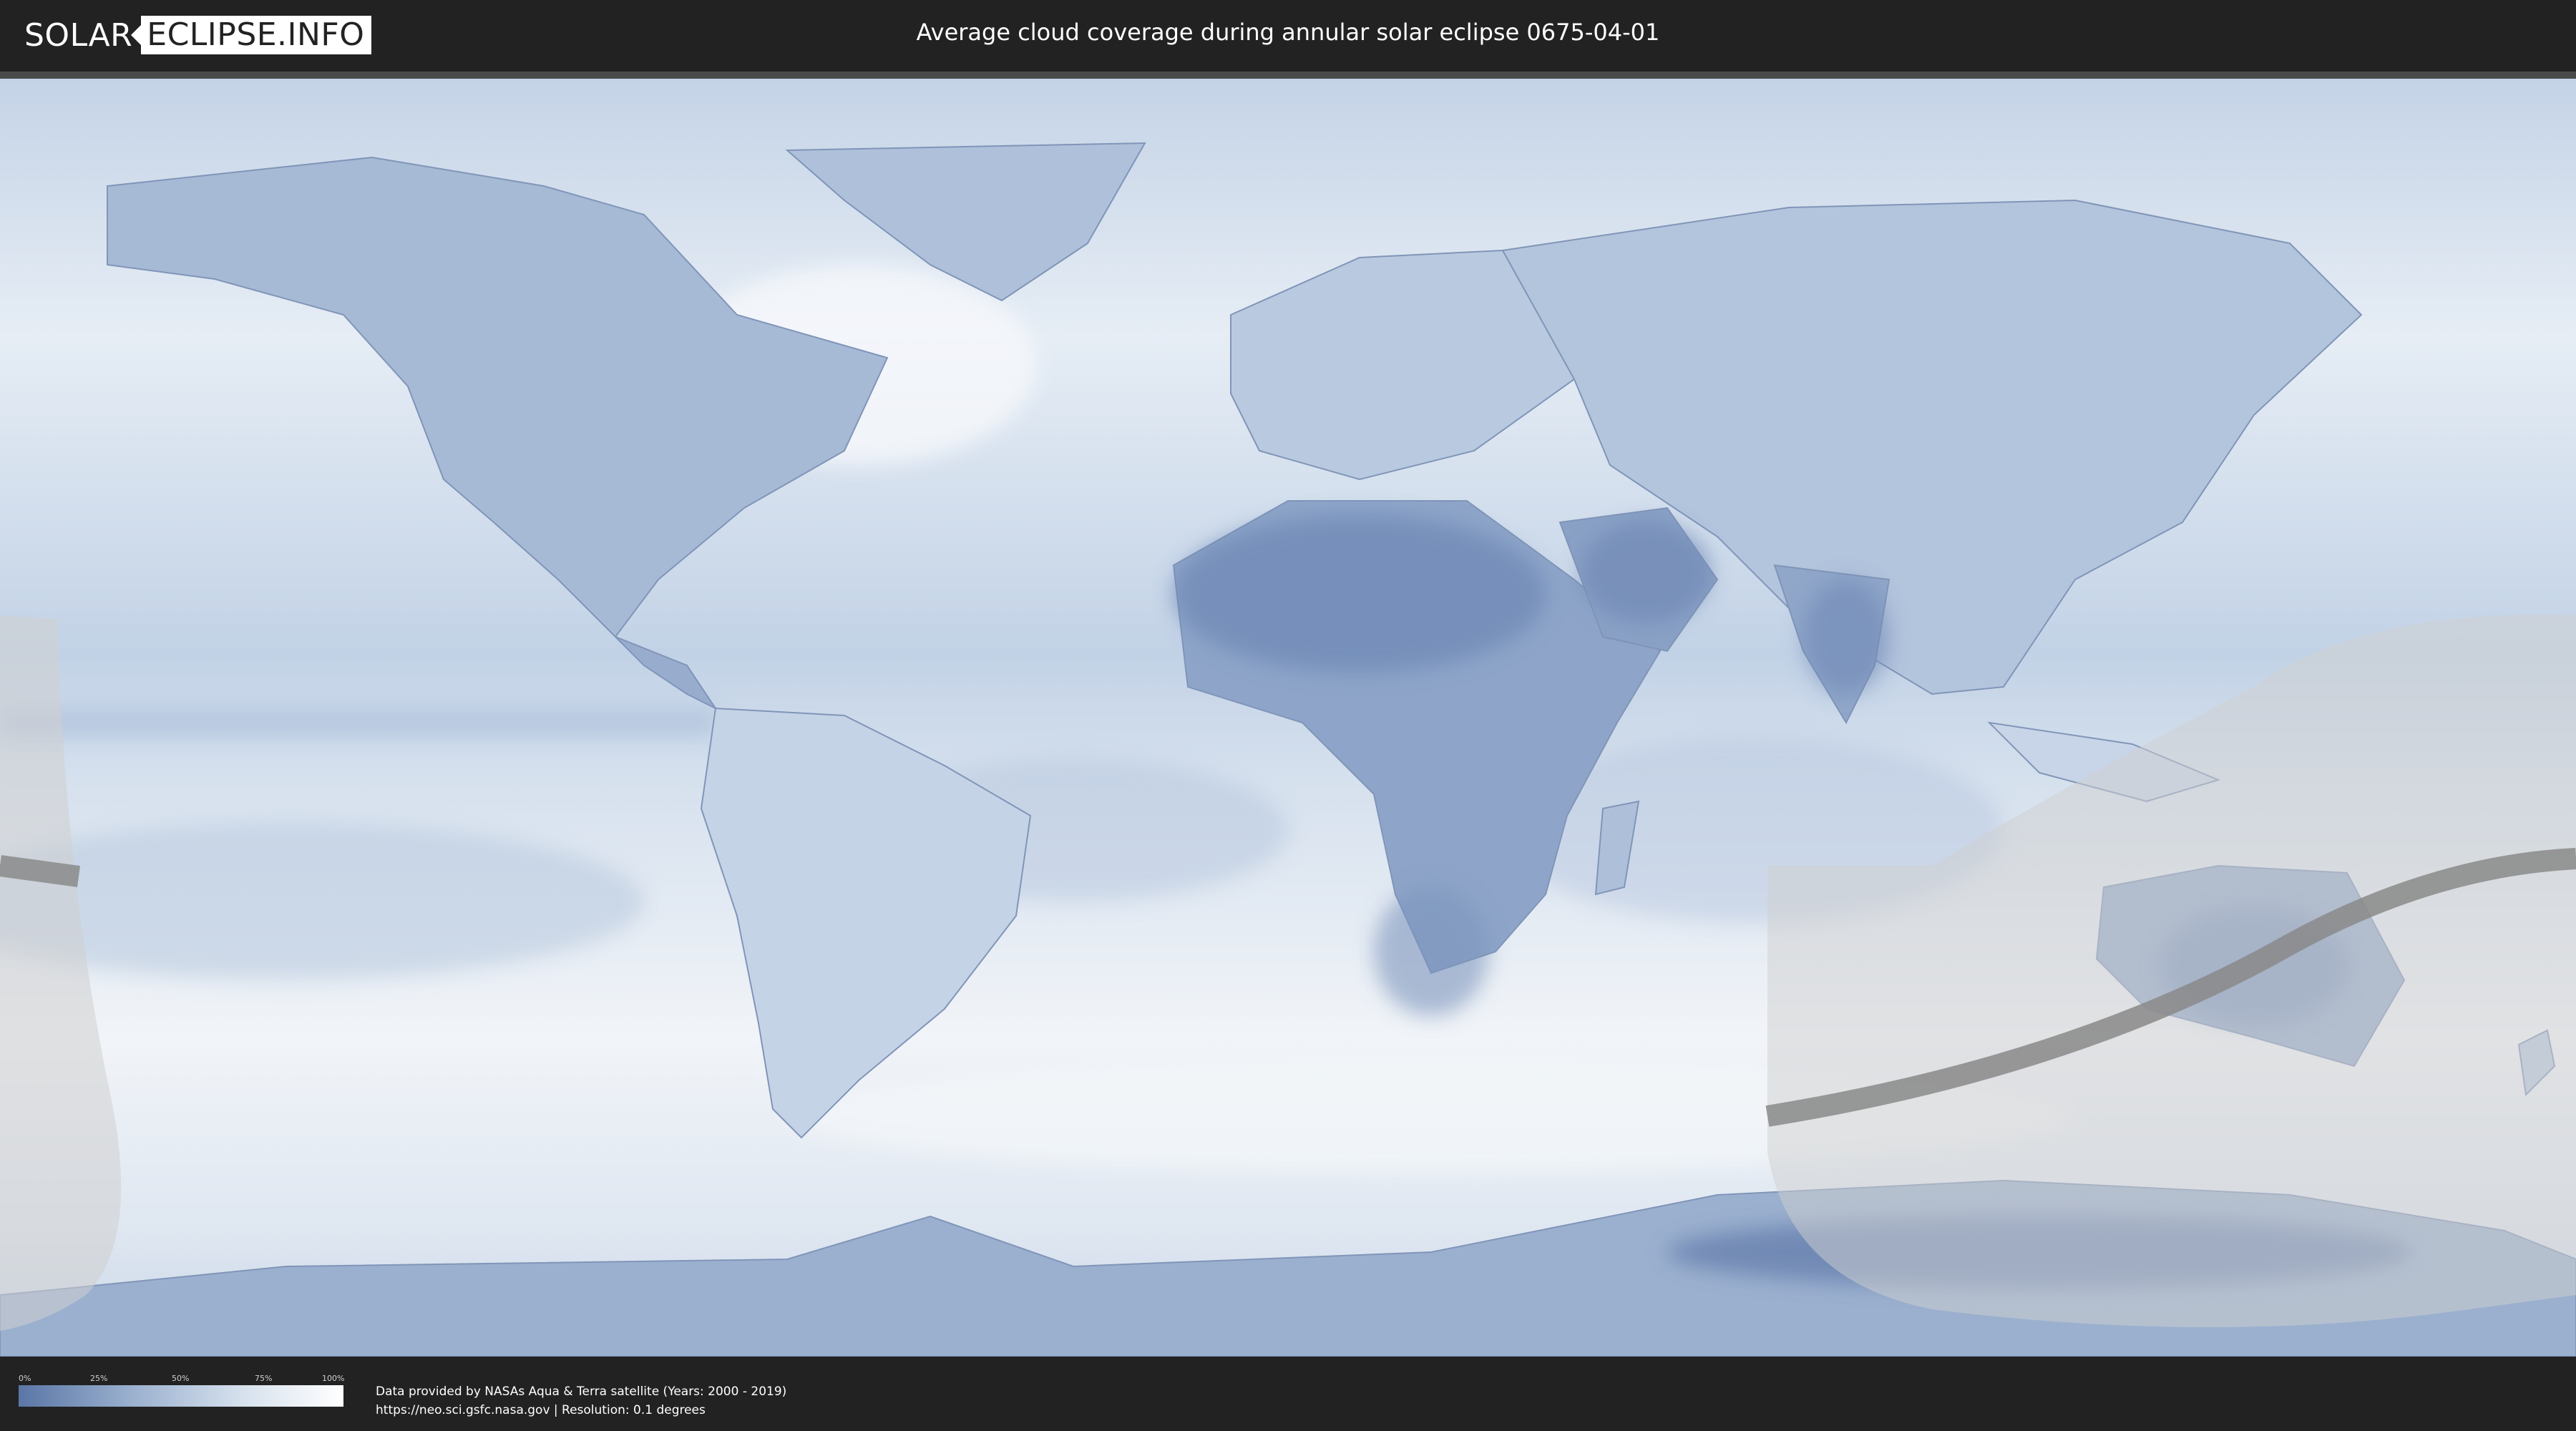  What do you see at coordinates (181, 1396) in the screenshot?
I see `legend-gradient-bar` at bounding box center [181, 1396].